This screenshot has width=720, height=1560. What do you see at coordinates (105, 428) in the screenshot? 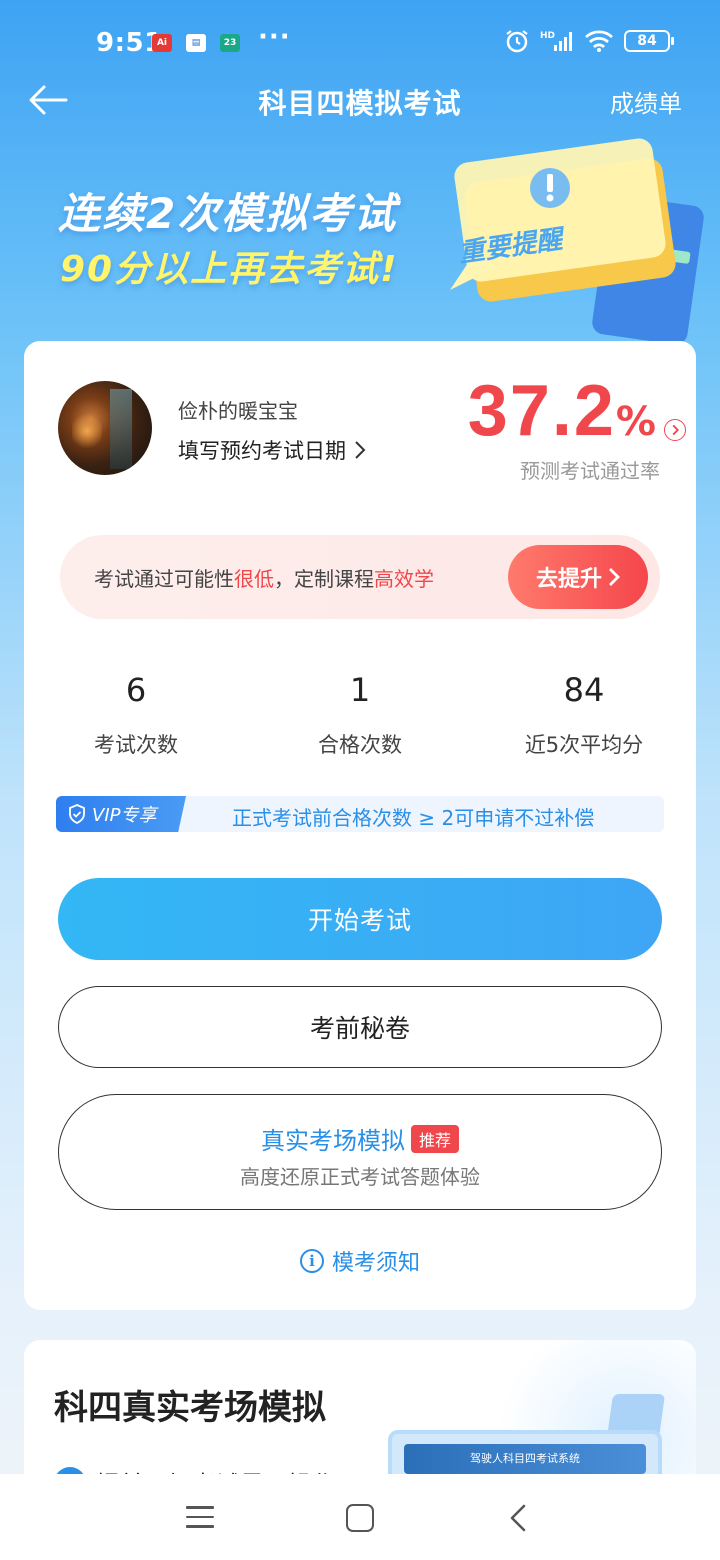
I see `avatar` at bounding box center [105, 428].